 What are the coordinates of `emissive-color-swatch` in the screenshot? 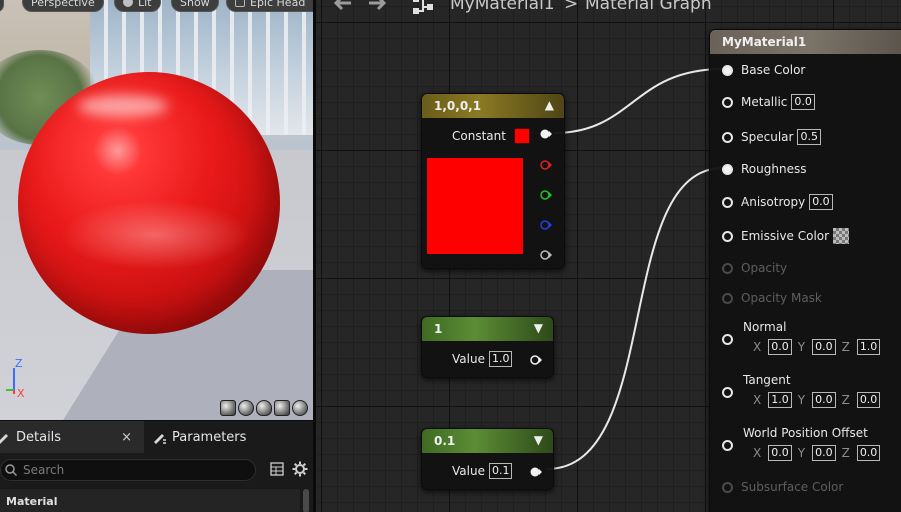 It's located at (841, 236).